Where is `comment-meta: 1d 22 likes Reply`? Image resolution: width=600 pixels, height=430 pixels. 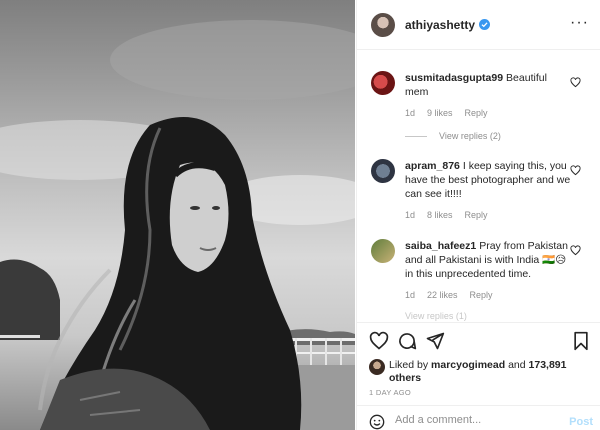 comment-meta: 1d 22 likes Reply is located at coordinates (500, 295).